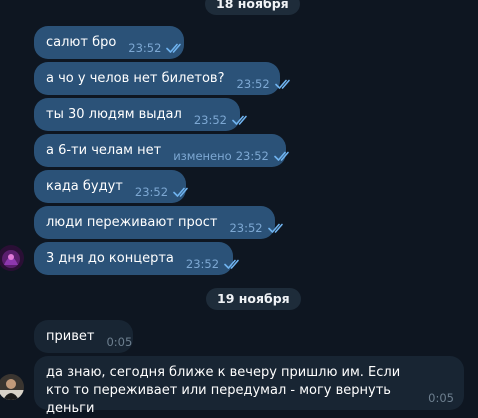 This screenshot has height=418, width=478. Describe the element at coordinates (81, 42) in the screenshot. I see `message-text: салют бро` at that location.